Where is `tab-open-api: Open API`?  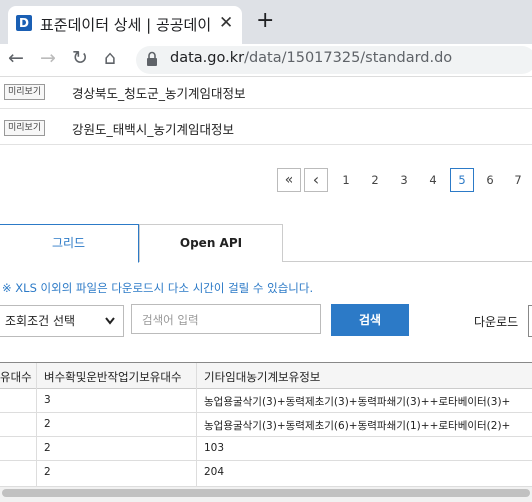
tab-open-api: Open API is located at coordinates (211, 243).